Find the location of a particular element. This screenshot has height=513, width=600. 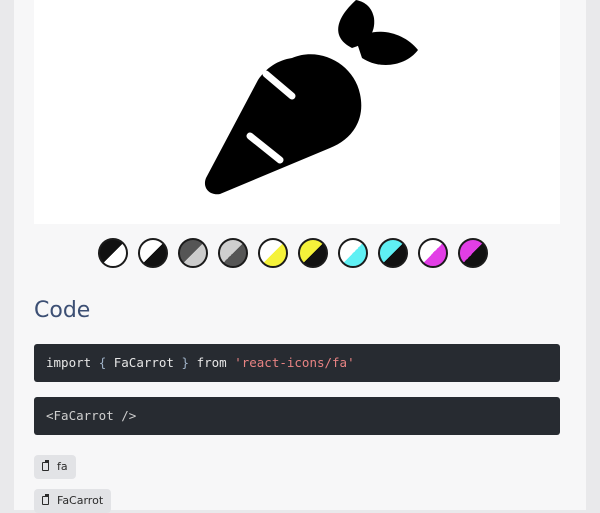

swatch-white-cyan is located at coordinates (353, 253).